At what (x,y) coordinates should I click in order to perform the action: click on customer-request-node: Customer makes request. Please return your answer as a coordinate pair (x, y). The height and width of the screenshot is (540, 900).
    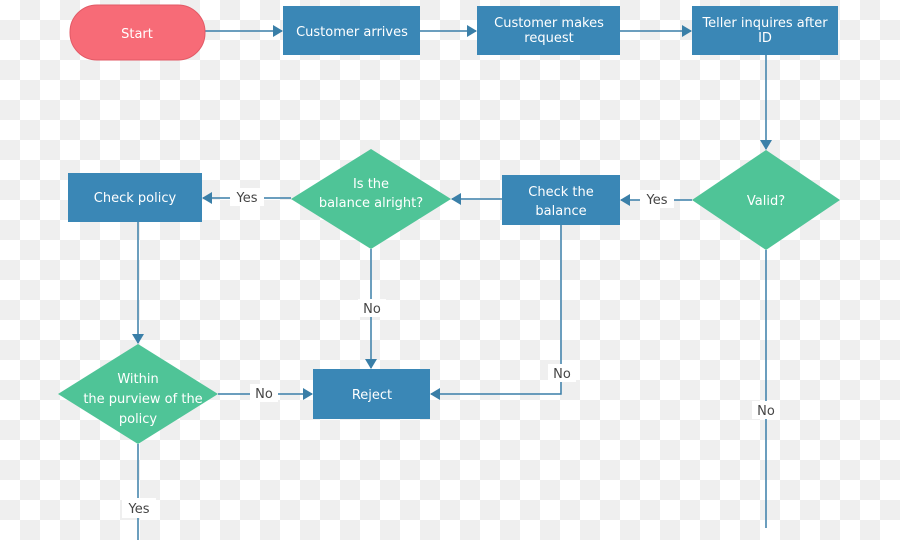
    Looking at the image, I should click on (548, 30).